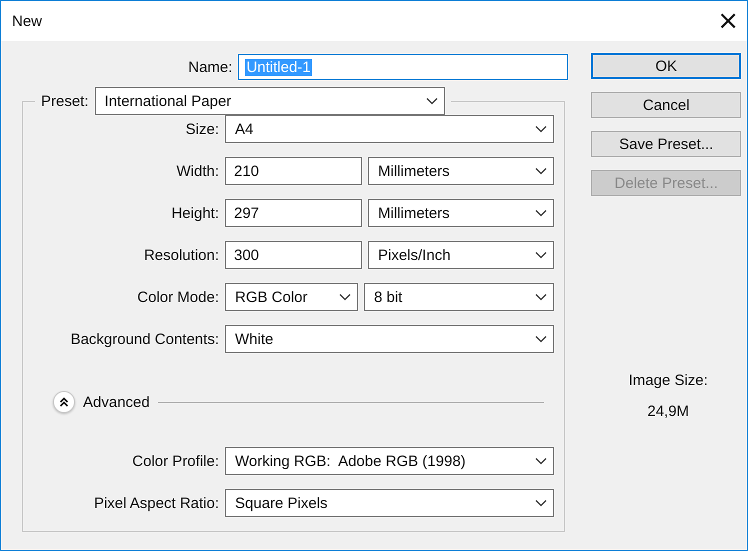 This screenshot has width=748, height=551. What do you see at coordinates (668, 411) in the screenshot?
I see `image-size-value: 24,9M` at bounding box center [668, 411].